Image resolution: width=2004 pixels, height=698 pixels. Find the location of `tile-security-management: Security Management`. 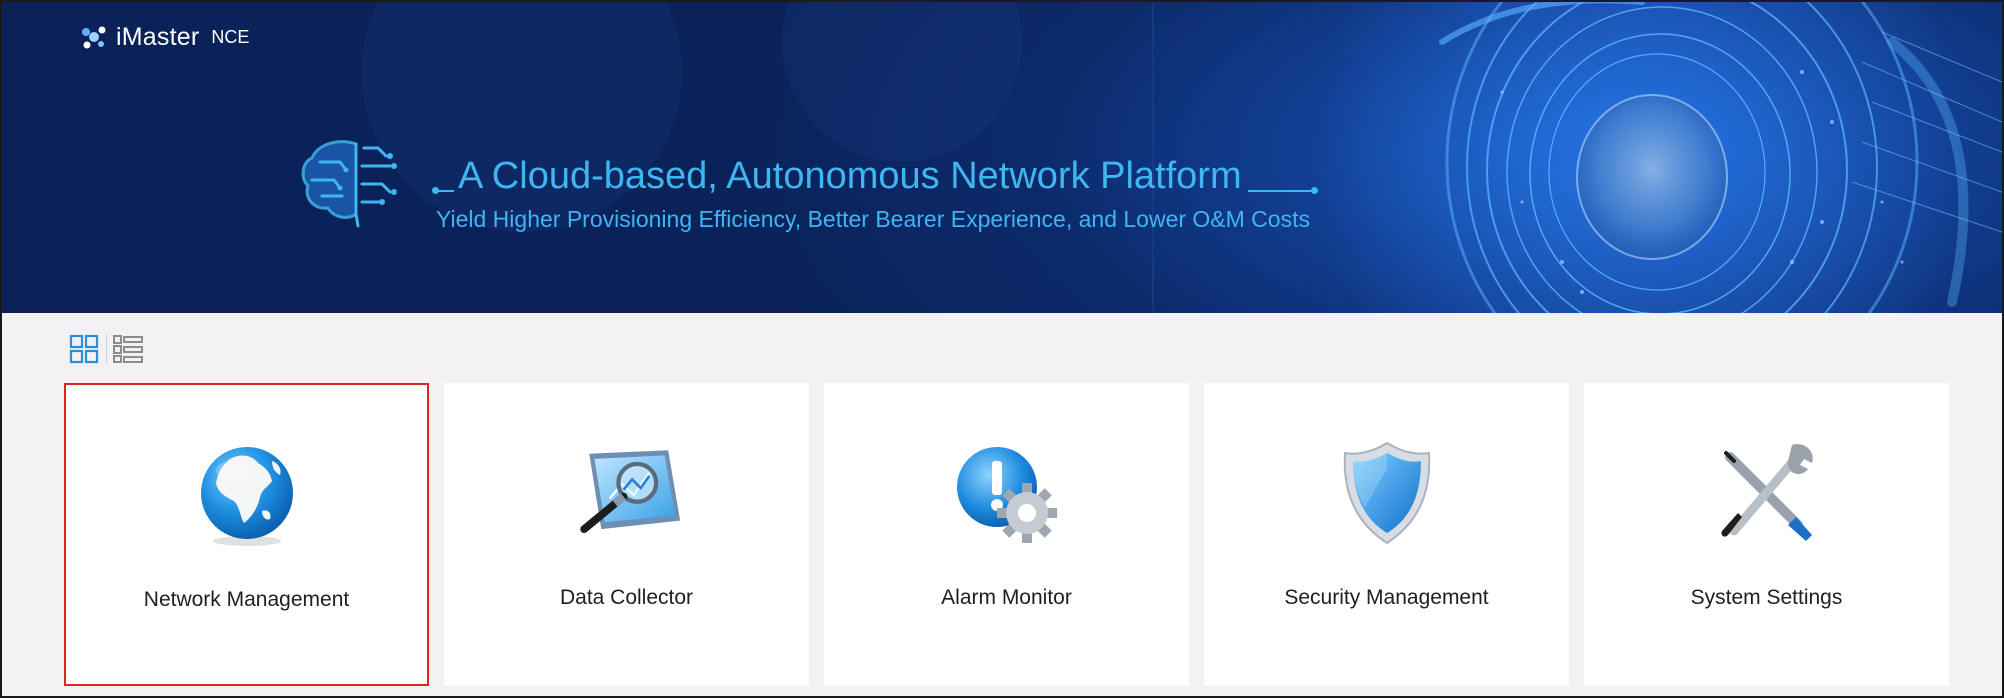

tile-security-management: Security Management is located at coordinates (1386, 534).